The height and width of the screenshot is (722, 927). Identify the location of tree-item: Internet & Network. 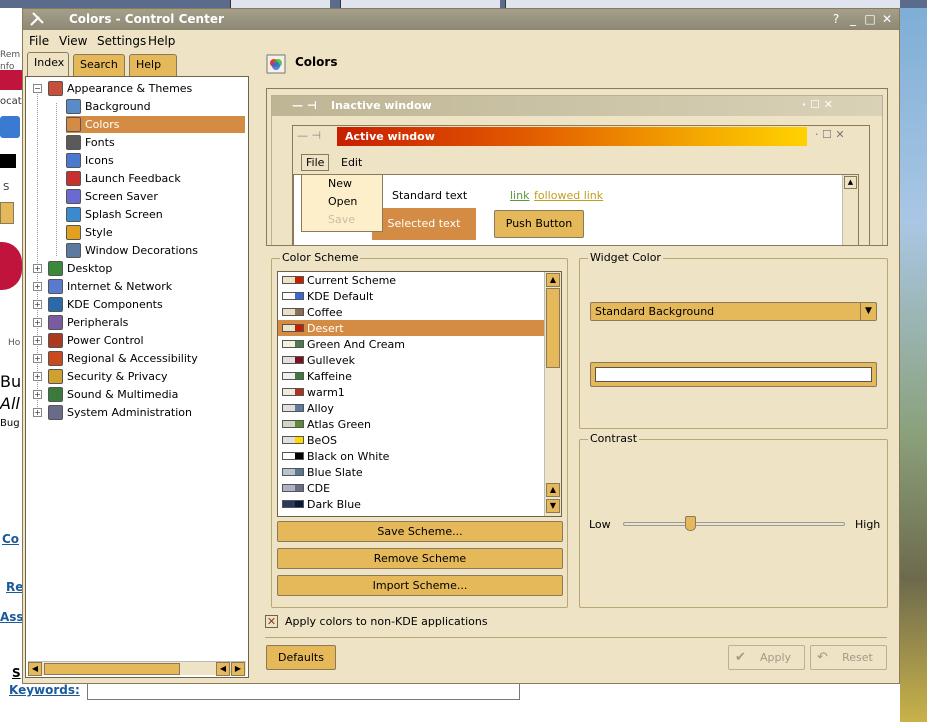
(146, 286).